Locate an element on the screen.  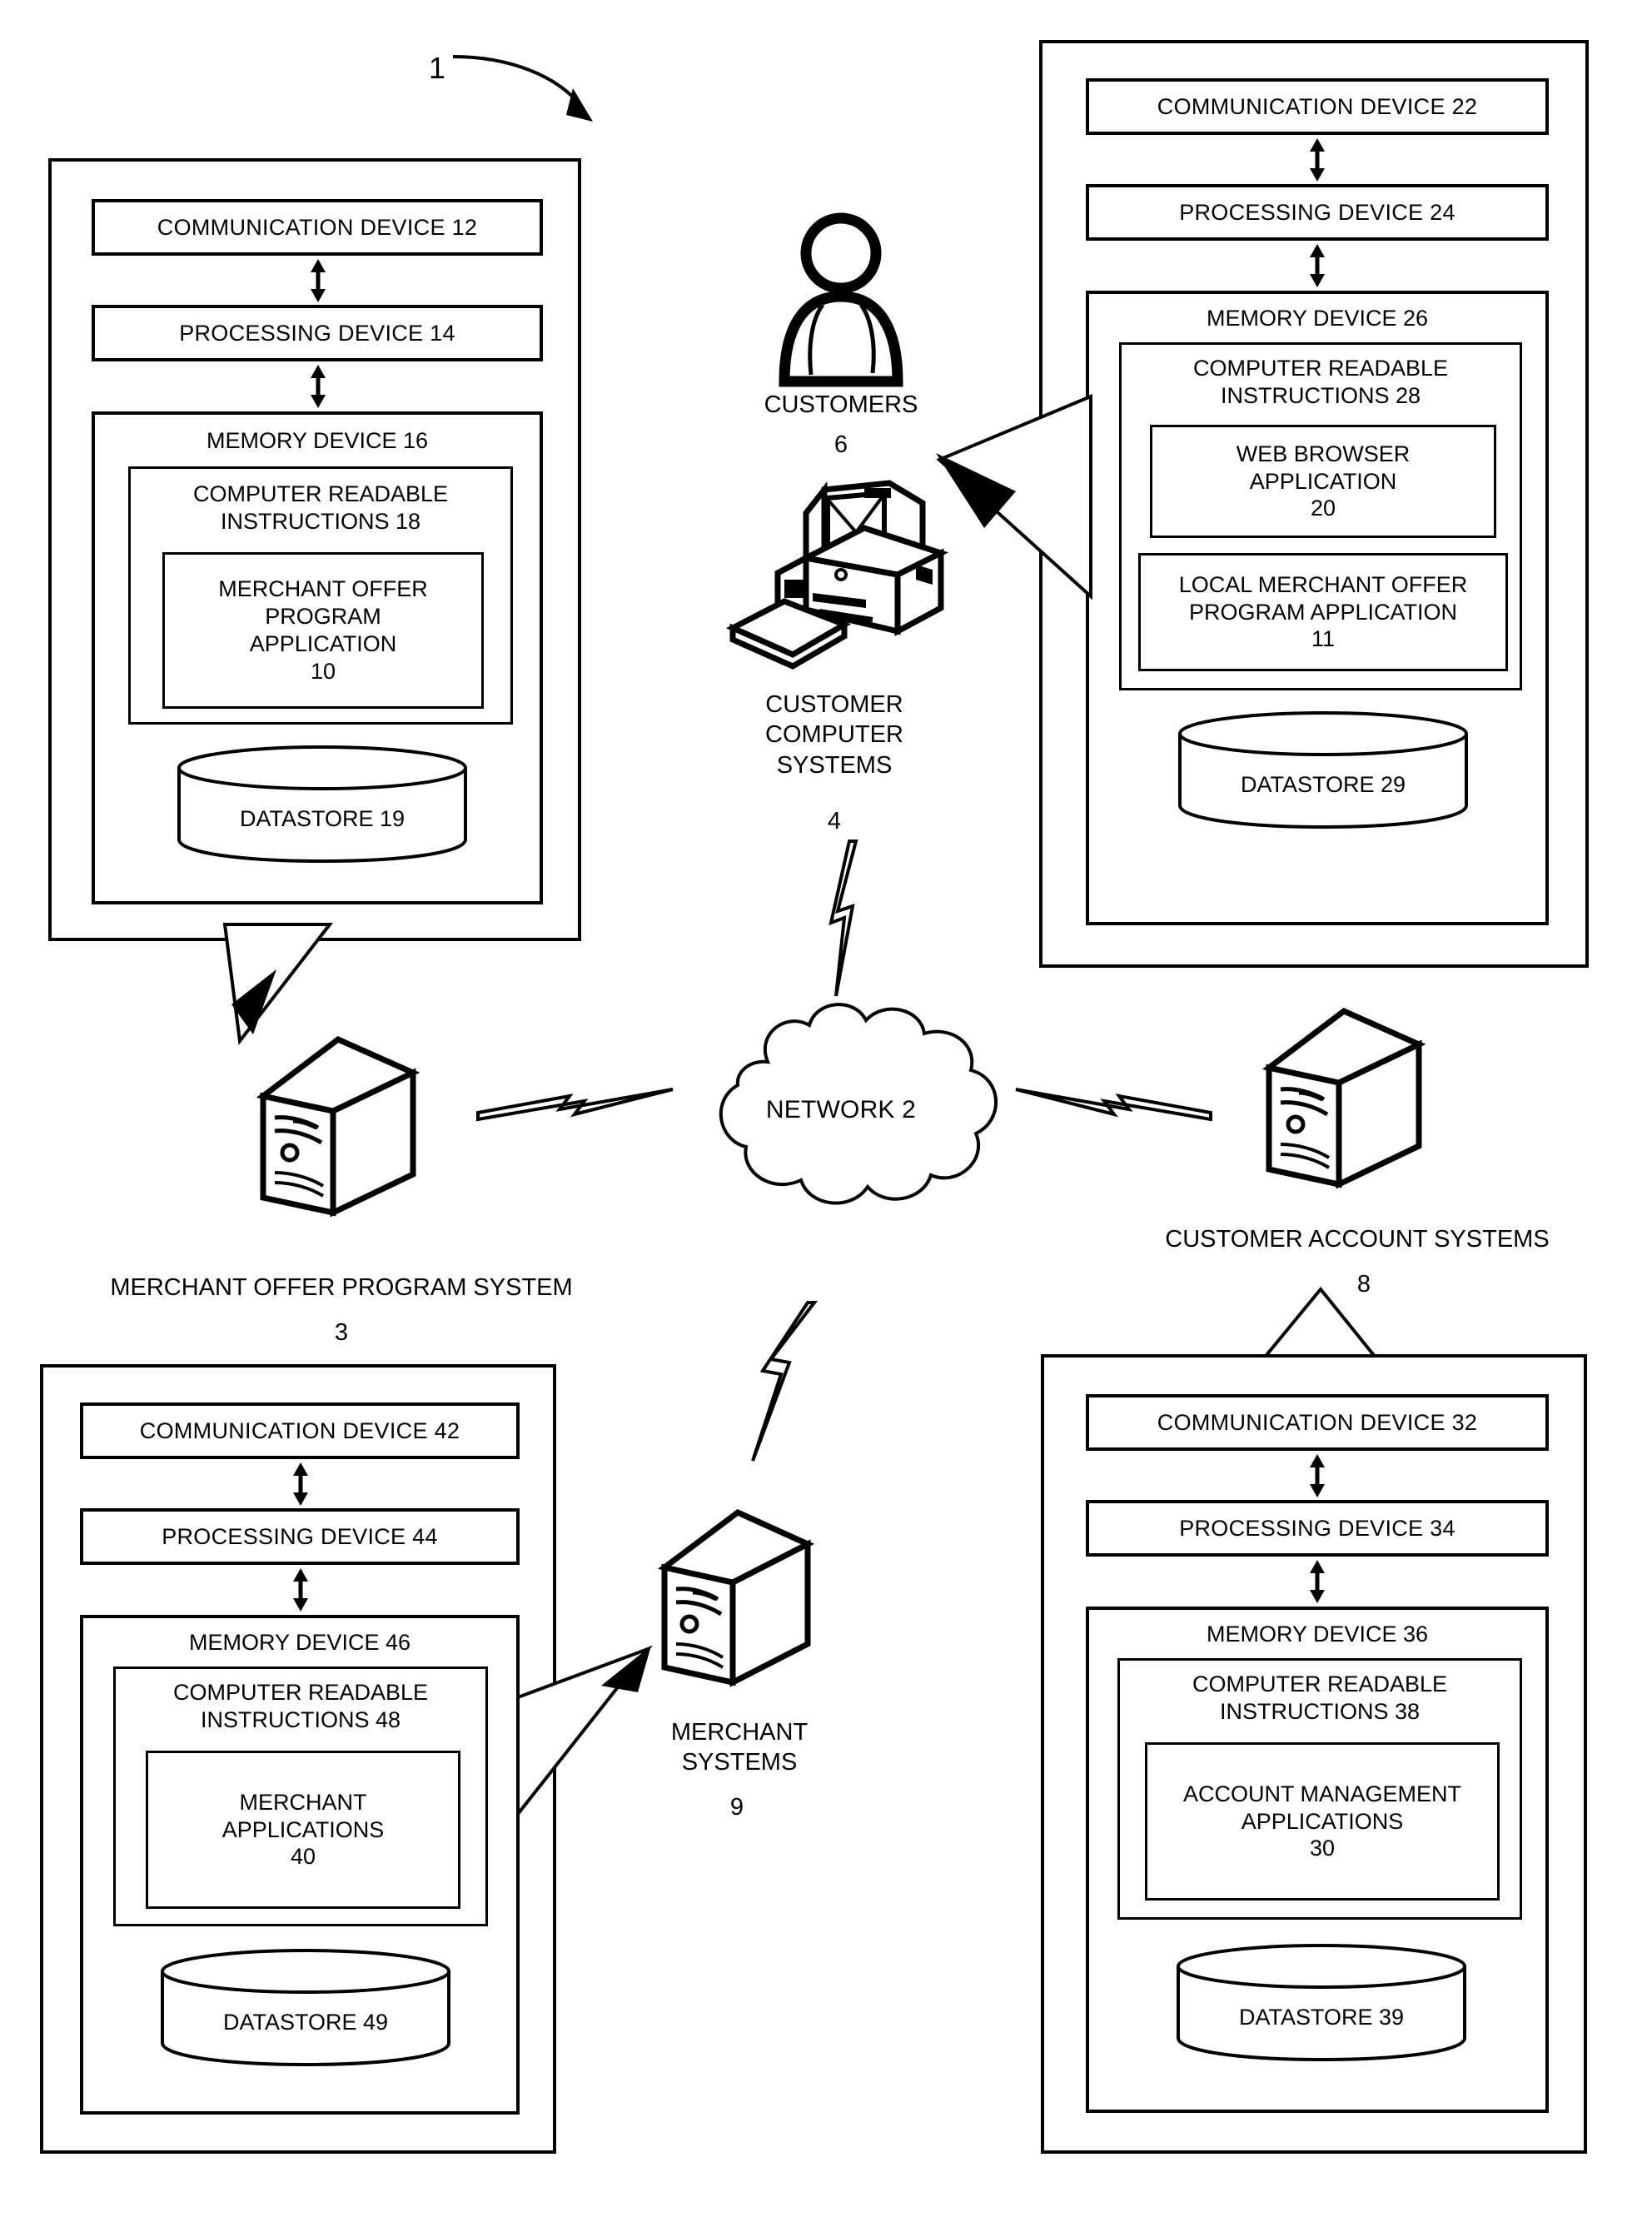
merchant-offer-program-system-ref: 3 is located at coordinates (341, 1332).